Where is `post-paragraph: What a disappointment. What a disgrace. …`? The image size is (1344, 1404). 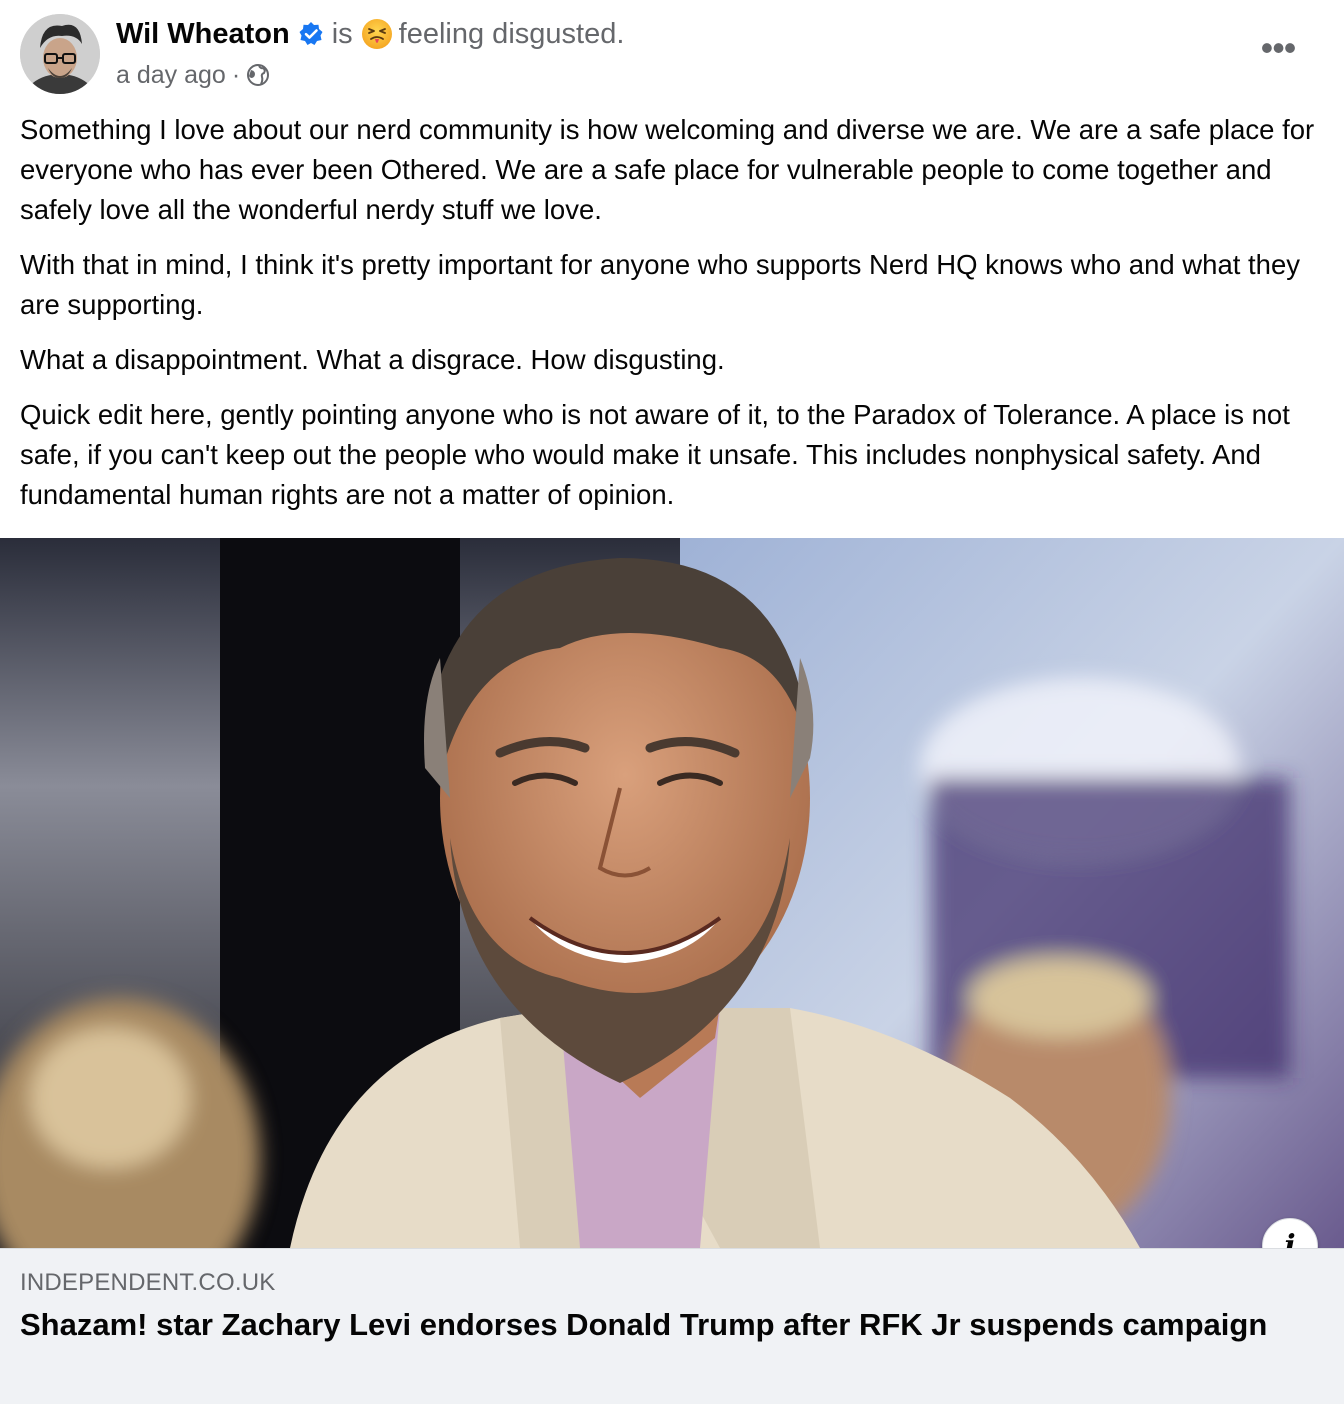 post-paragraph: What a disappointment. What a disgrace. … is located at coordinates (372, 359).